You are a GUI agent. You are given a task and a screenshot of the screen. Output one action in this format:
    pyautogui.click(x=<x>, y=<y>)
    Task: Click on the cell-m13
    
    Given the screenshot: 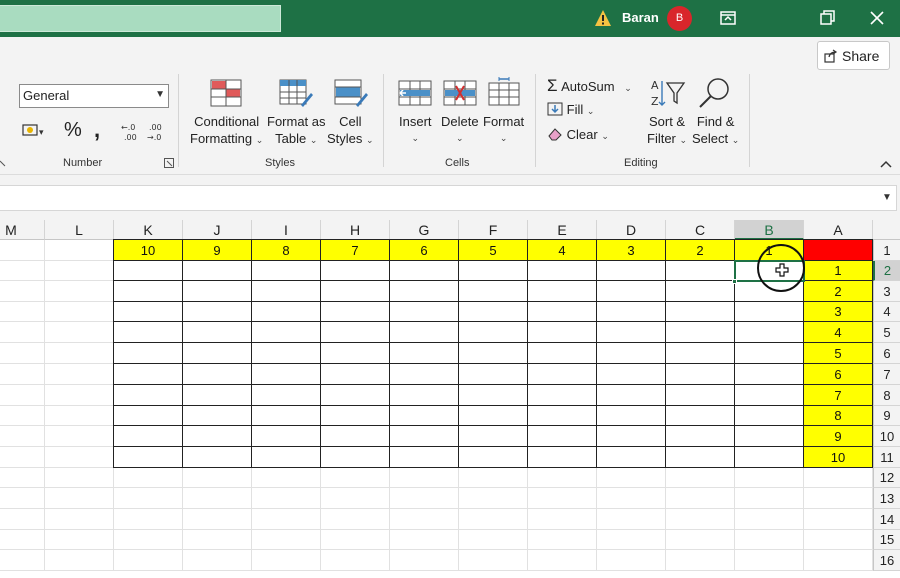 What is the action you would take?
    pyautogui.click(x=22, y=498)
    